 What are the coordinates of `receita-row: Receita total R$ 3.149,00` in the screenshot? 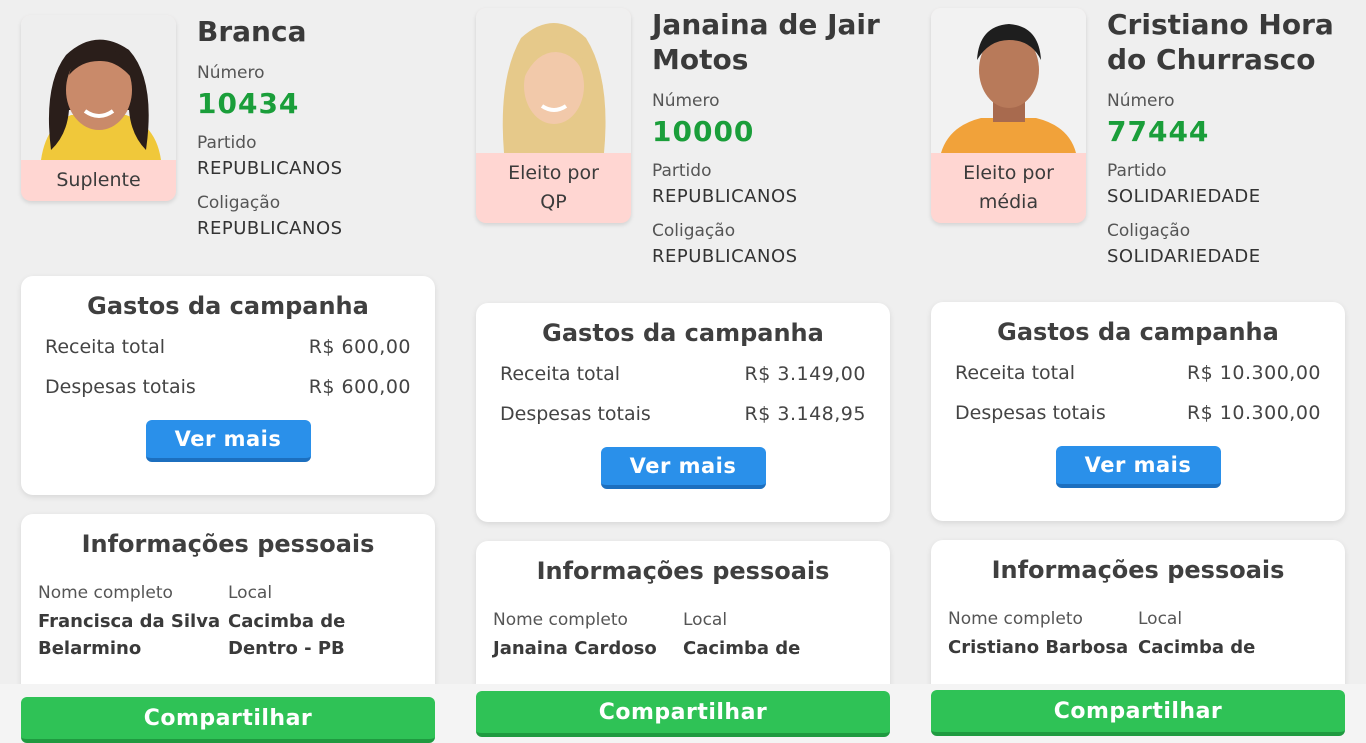 It's located at (683, 374).